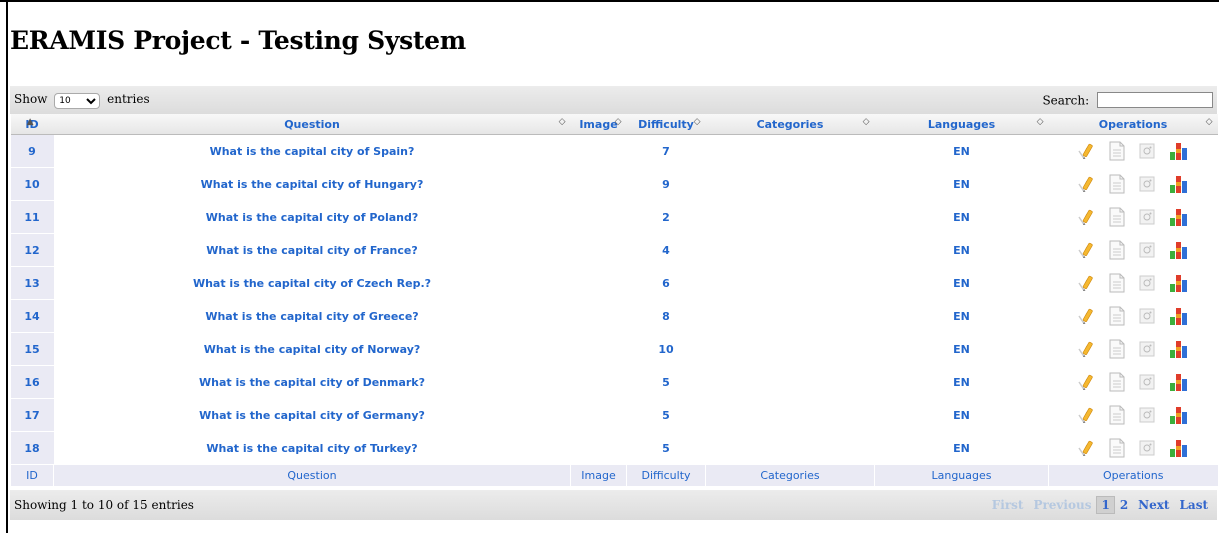 Image resolution: width=1219 pixels, height=533 pixels. What do you see at coordinates (312, 124) in the screenshot?
I see `column-header-question: Question ◇` at bounding box center [312, 124].